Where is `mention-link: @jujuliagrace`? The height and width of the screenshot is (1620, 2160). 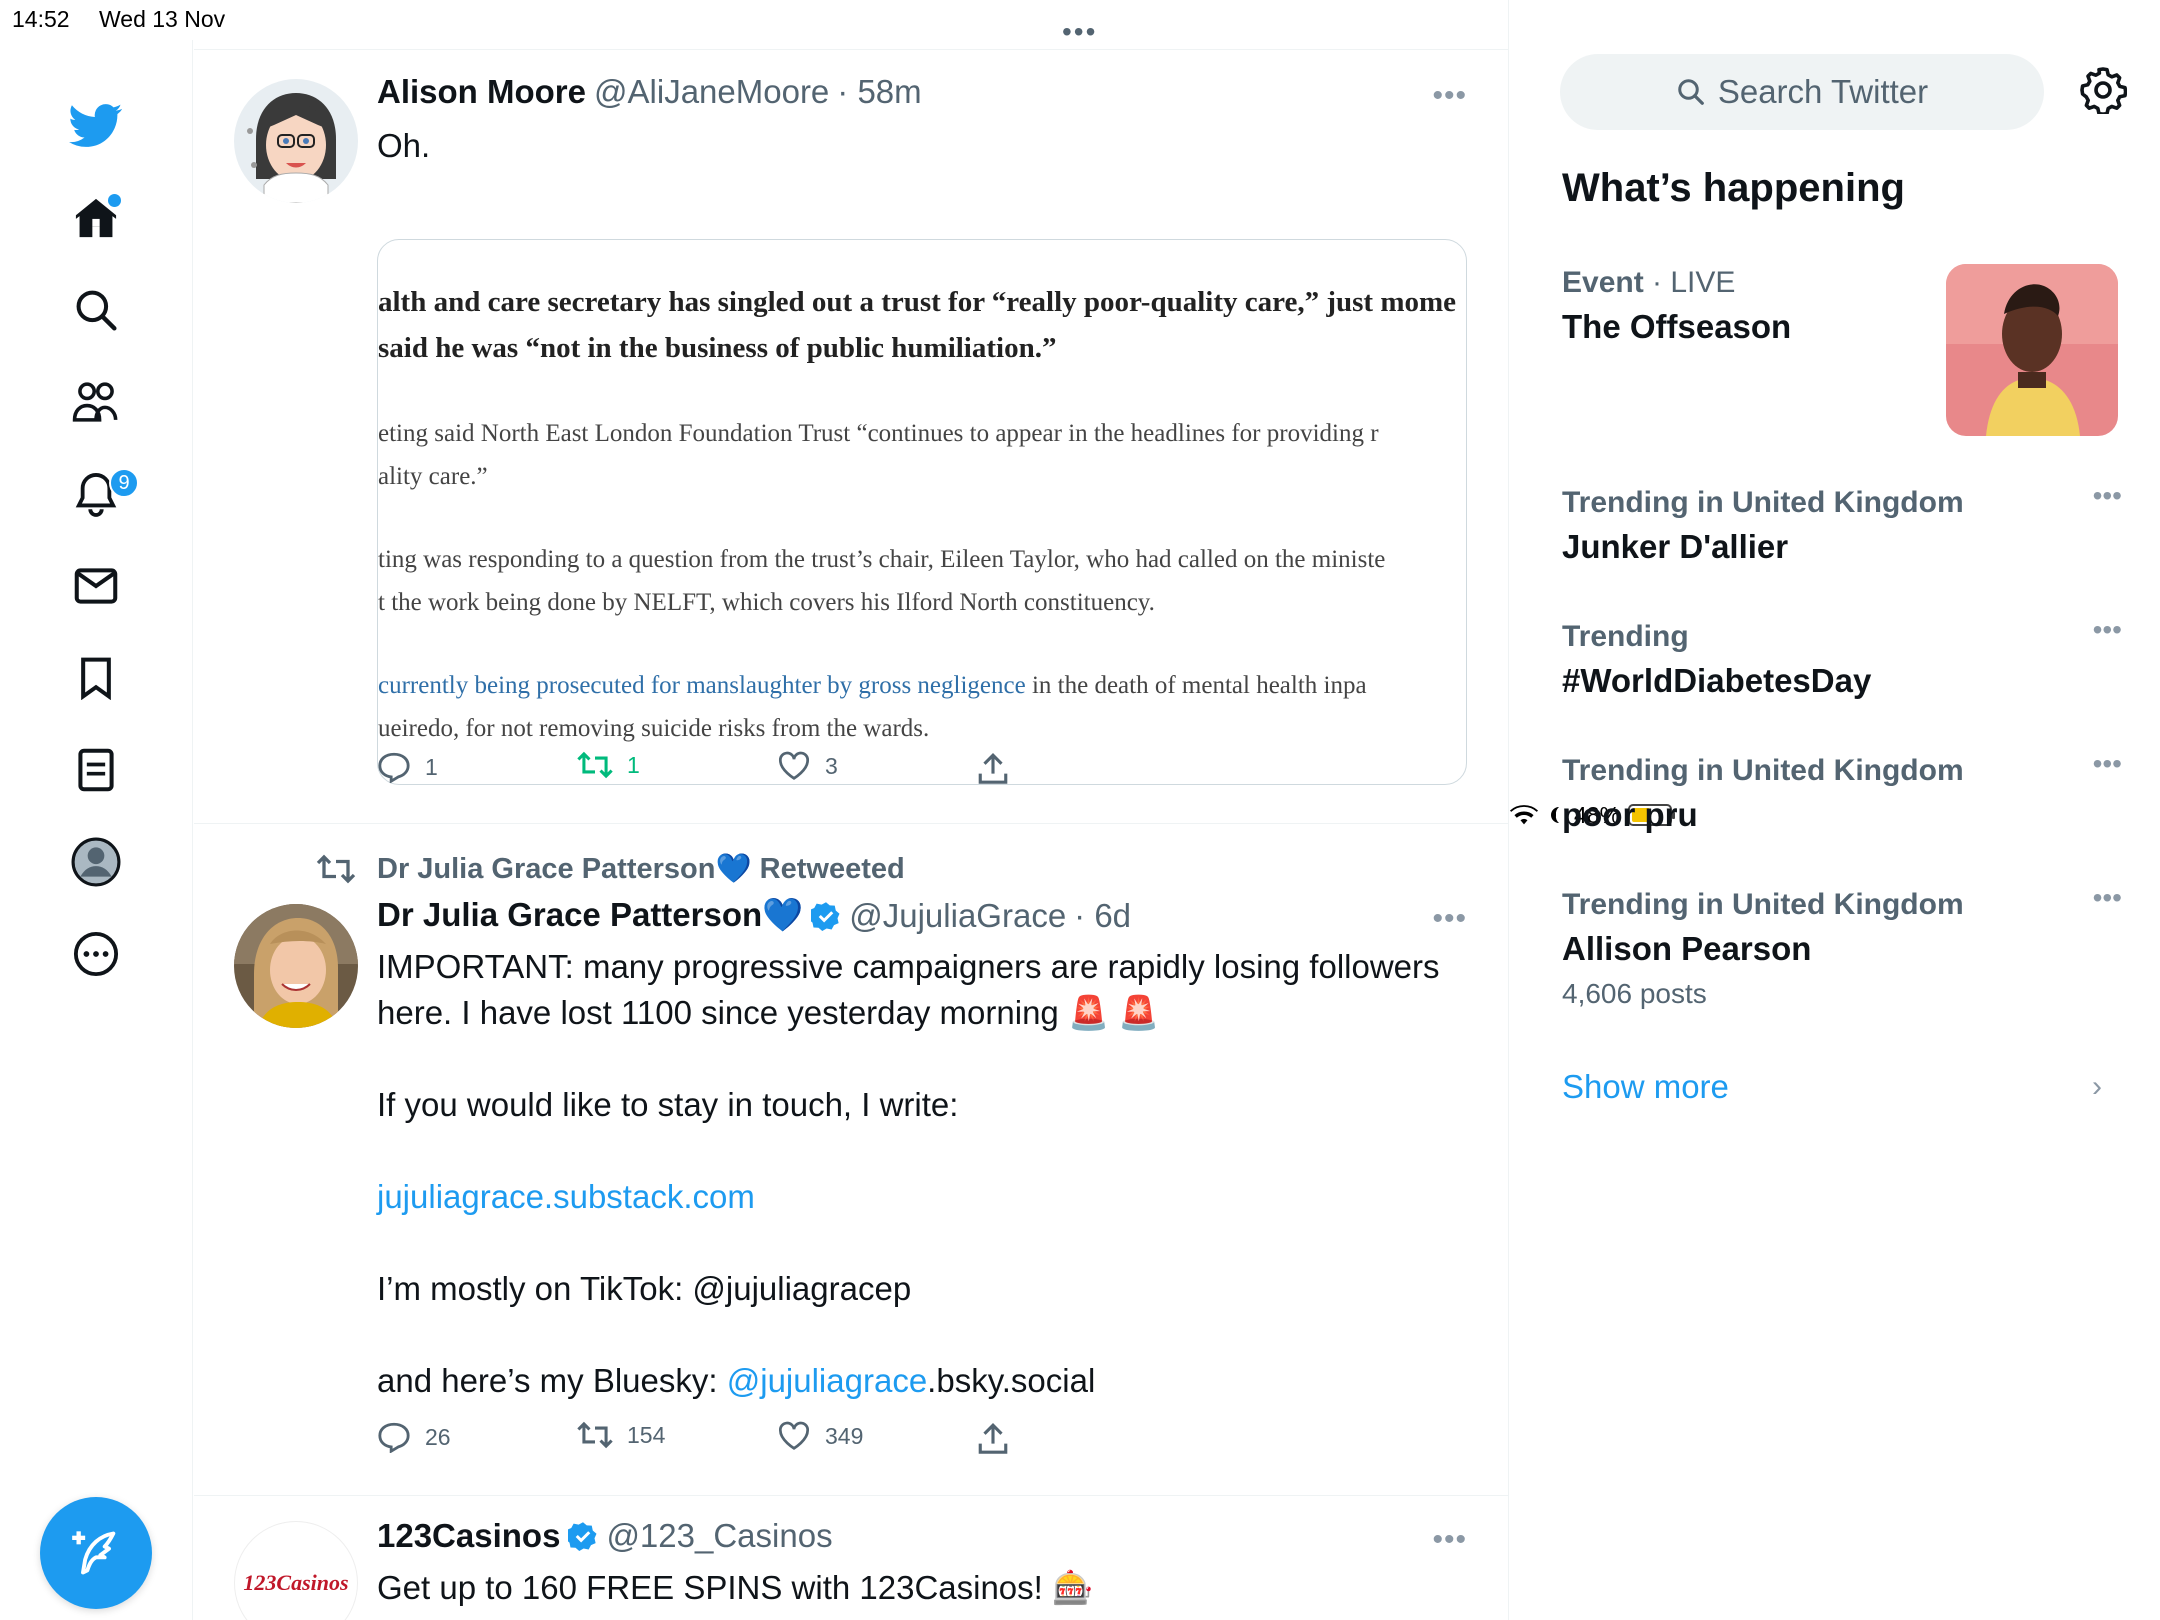 mention-link: @jujuliagrace is located at coordinates (827, 1380).